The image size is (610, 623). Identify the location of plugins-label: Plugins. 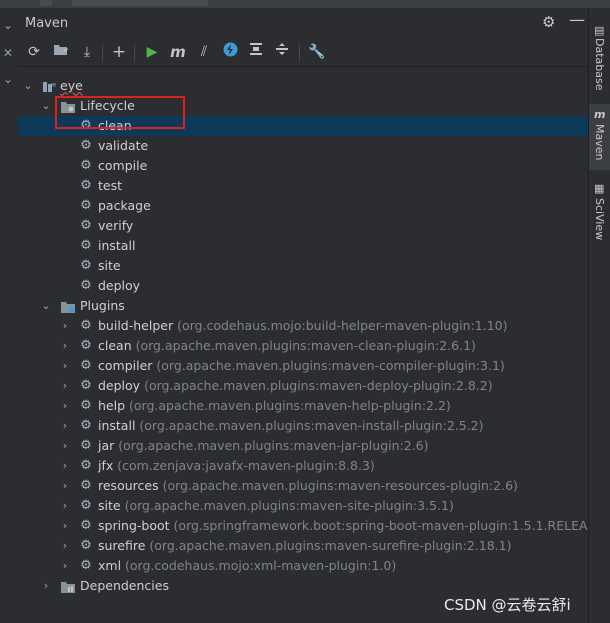
(102, 305).